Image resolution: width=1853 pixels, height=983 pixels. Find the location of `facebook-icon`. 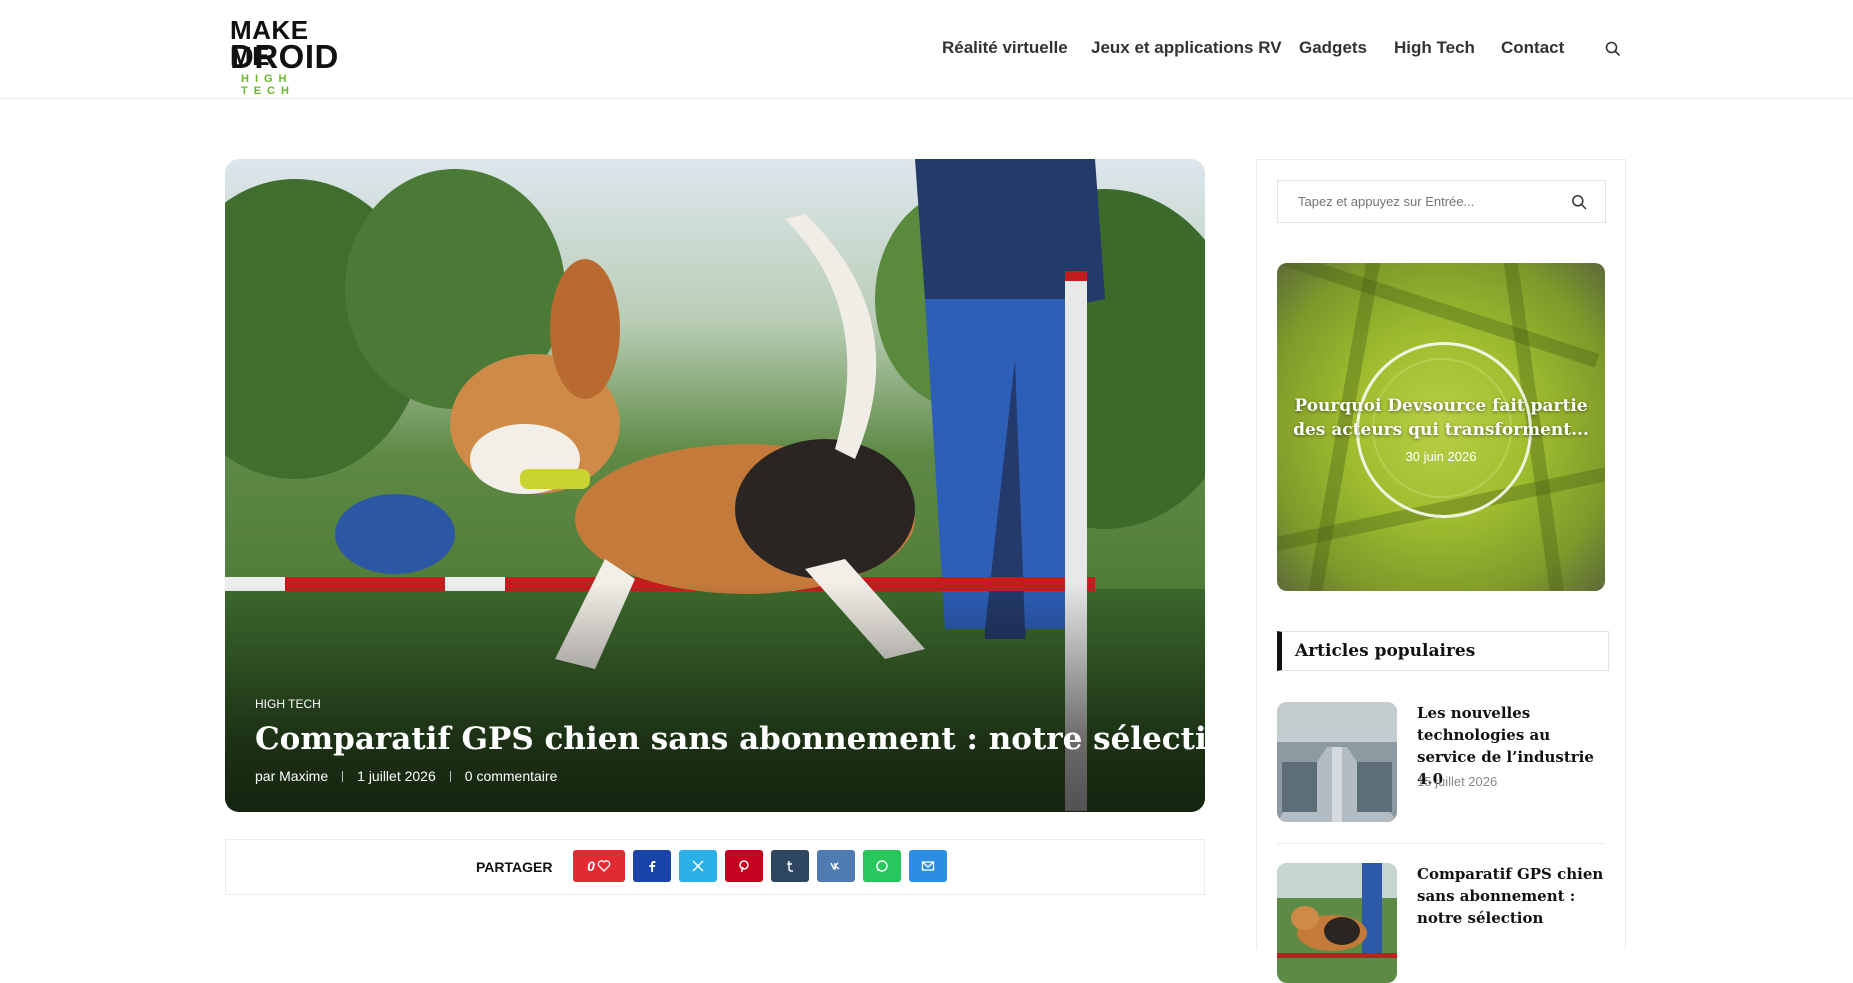

facebook-icon is located at coordinates (652, 866).